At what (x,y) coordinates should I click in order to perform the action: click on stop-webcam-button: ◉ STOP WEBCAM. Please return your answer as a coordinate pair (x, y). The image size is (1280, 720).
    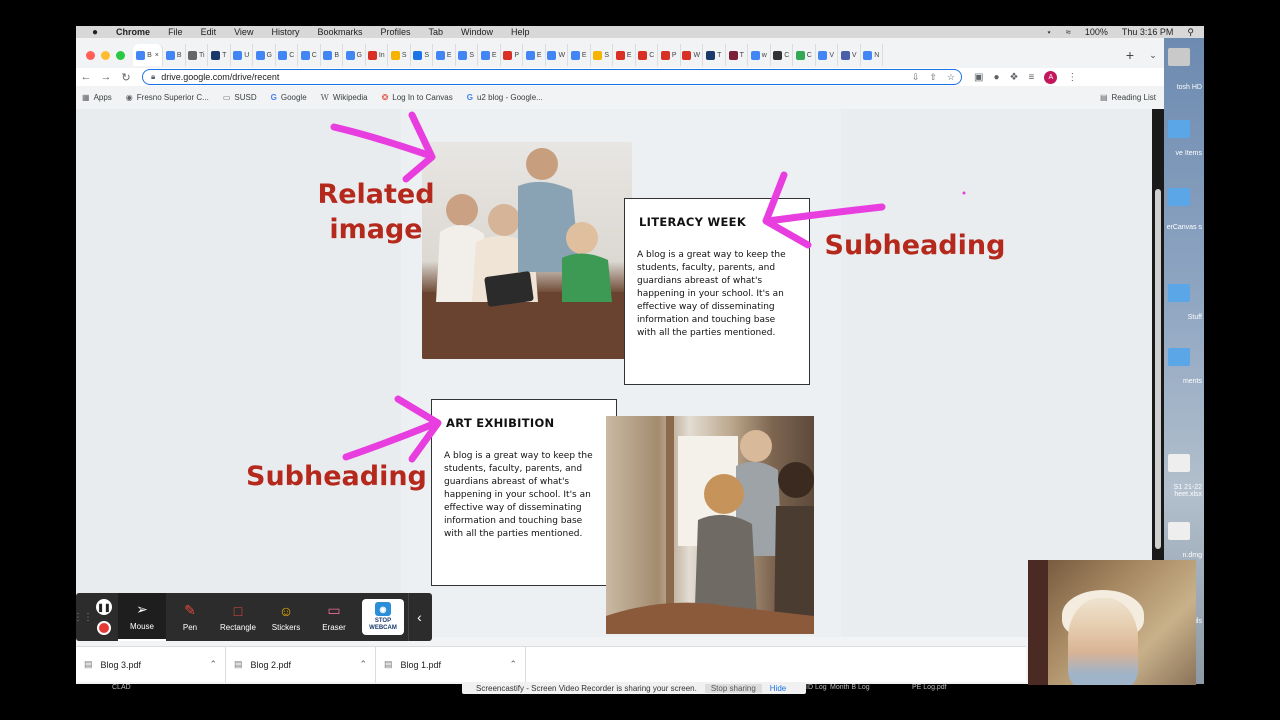
    Looking at the image, I should click on (383, 617).